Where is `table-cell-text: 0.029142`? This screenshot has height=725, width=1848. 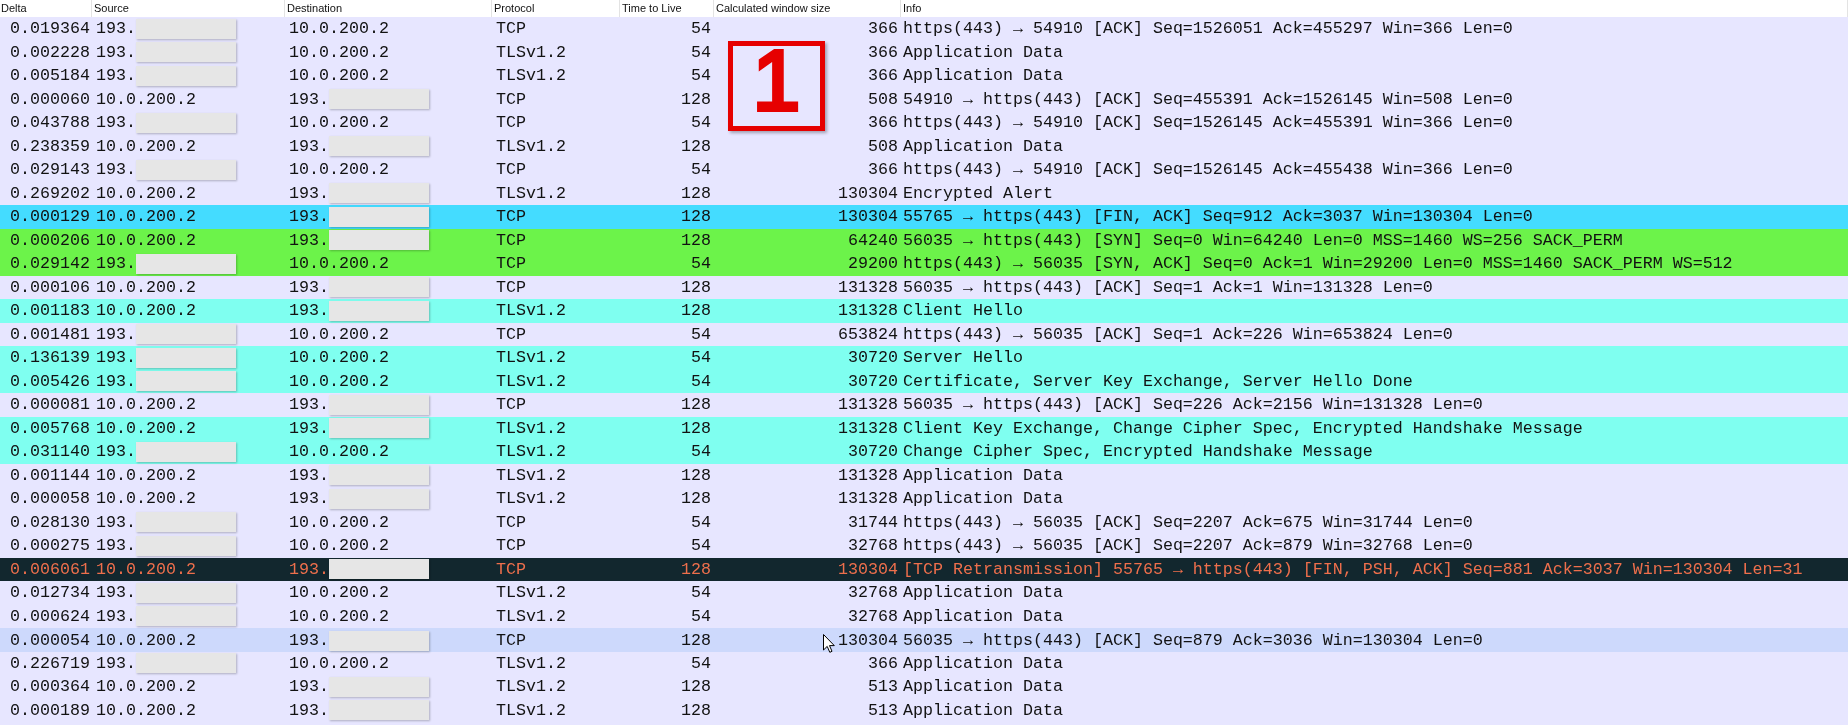 table-cell-text: 0.029142 is located at coordinates (50, 264).